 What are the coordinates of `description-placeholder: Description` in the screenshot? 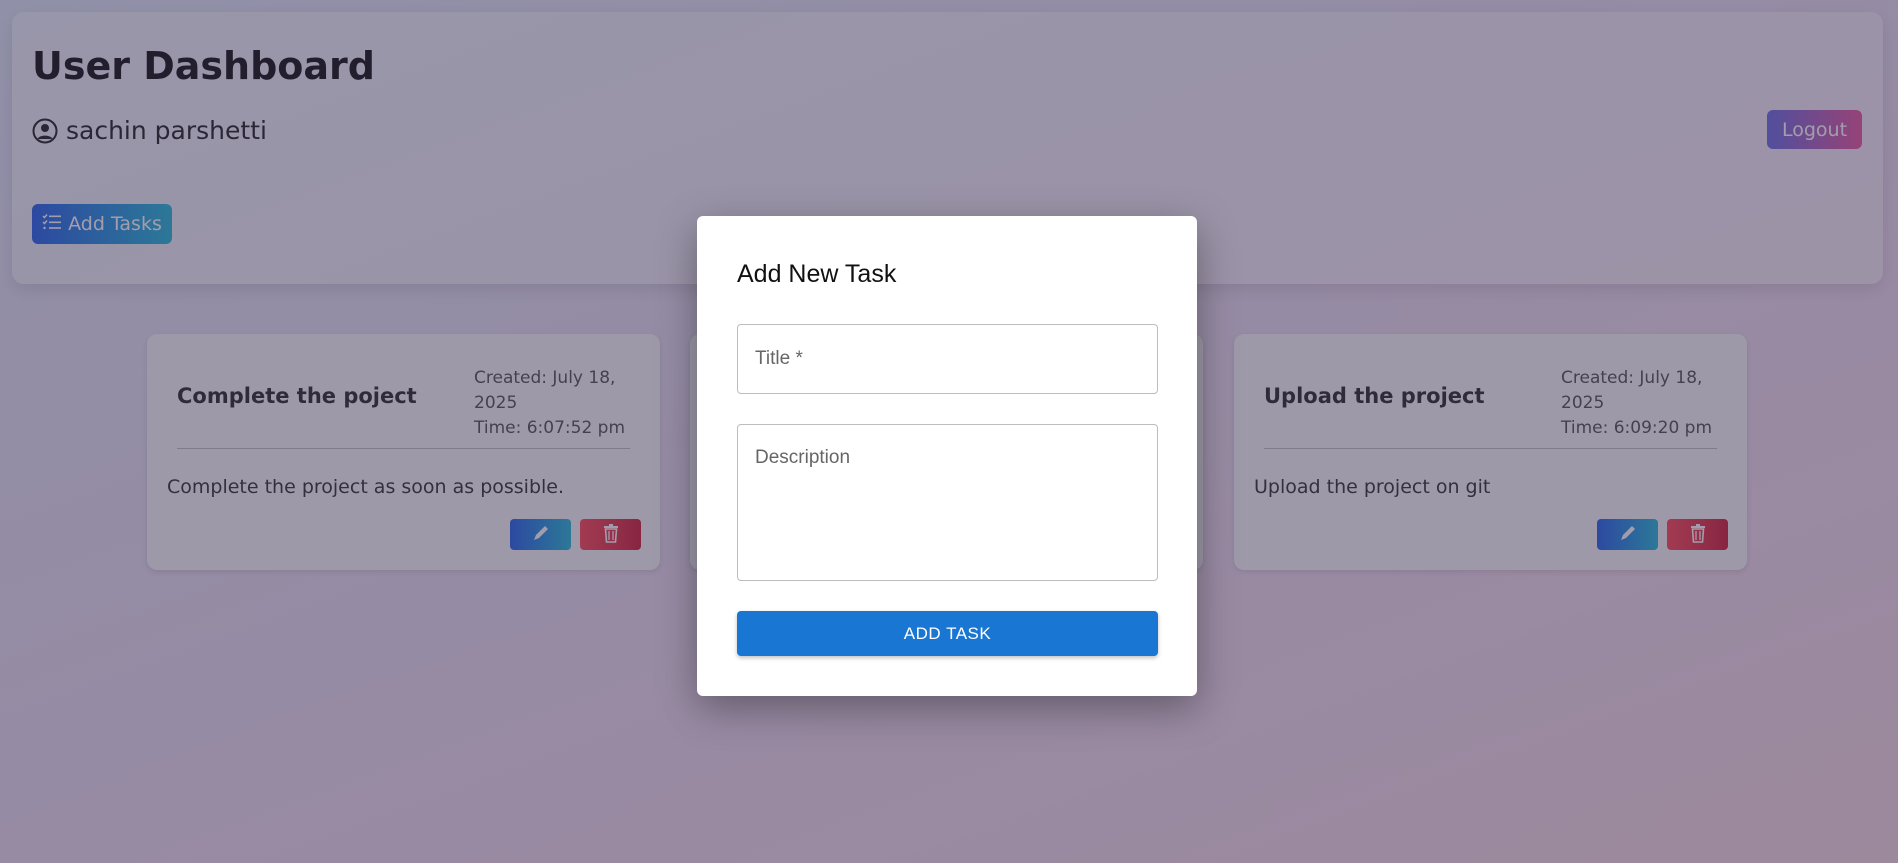 It's located at (803, 457).